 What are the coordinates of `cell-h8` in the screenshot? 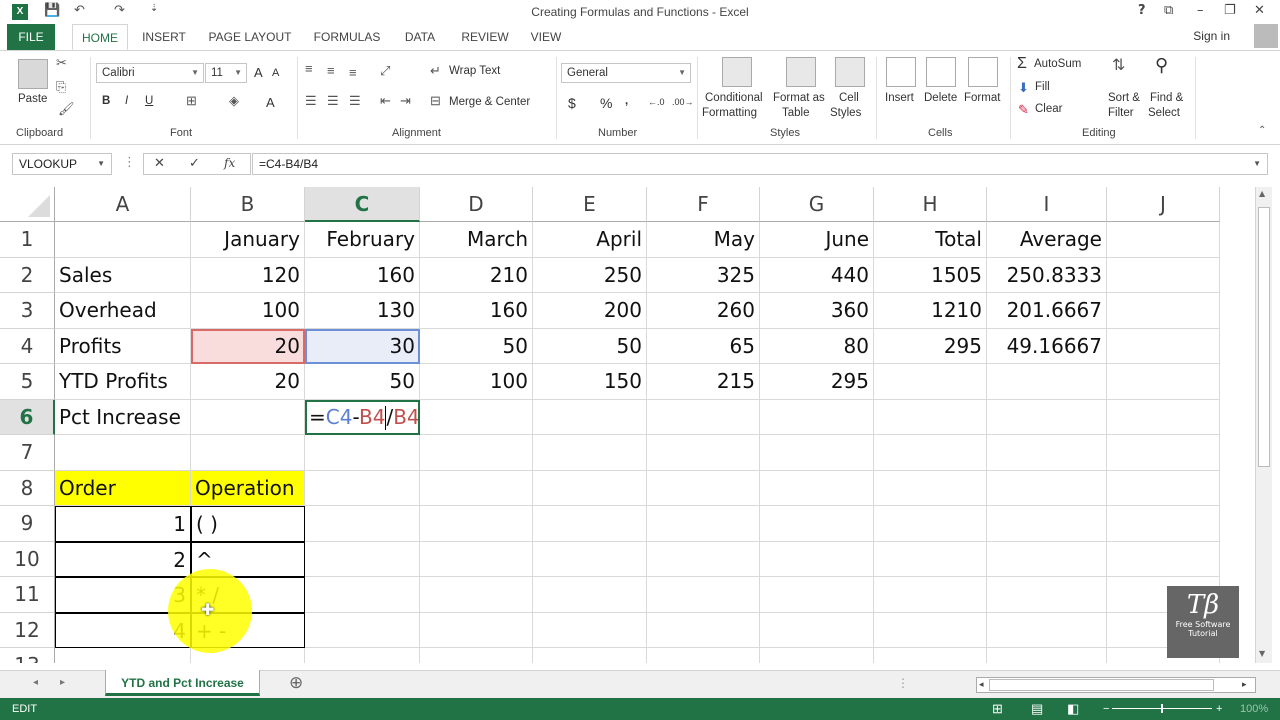 It's located at (930, 488).